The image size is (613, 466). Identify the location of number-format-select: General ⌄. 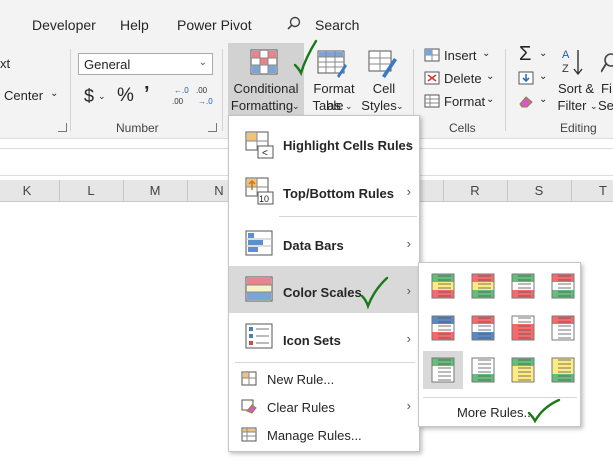
(145, 64).